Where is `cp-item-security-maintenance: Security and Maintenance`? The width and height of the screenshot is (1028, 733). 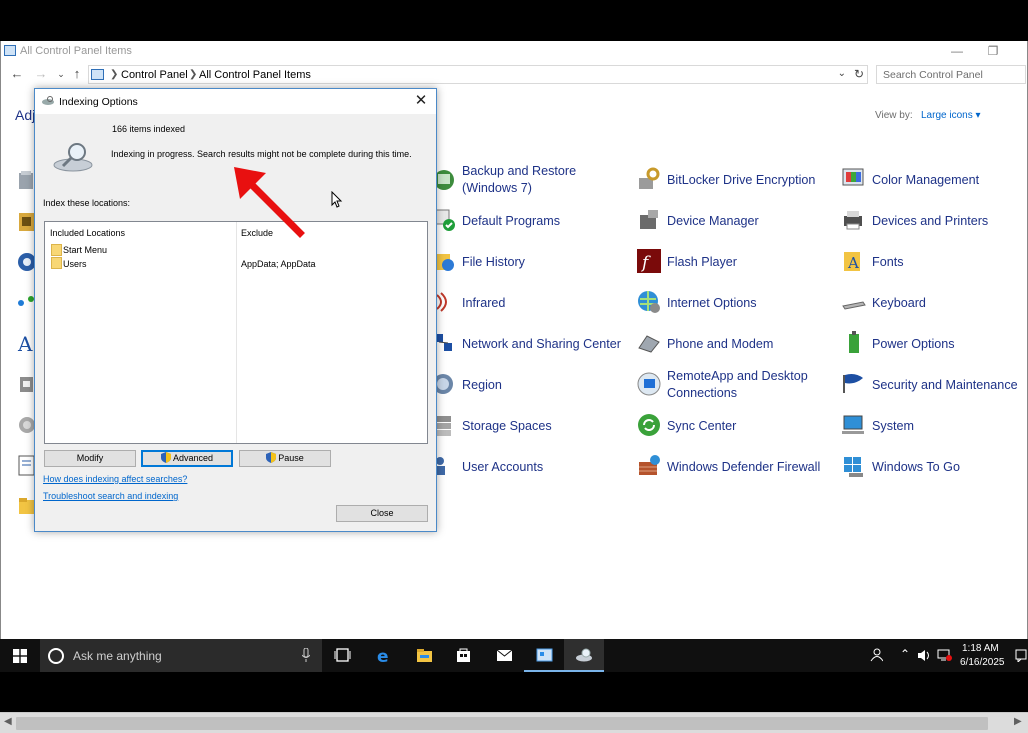 cp-item-security-maintenance: Security and Maintenance is located at coordinates (934, 385).